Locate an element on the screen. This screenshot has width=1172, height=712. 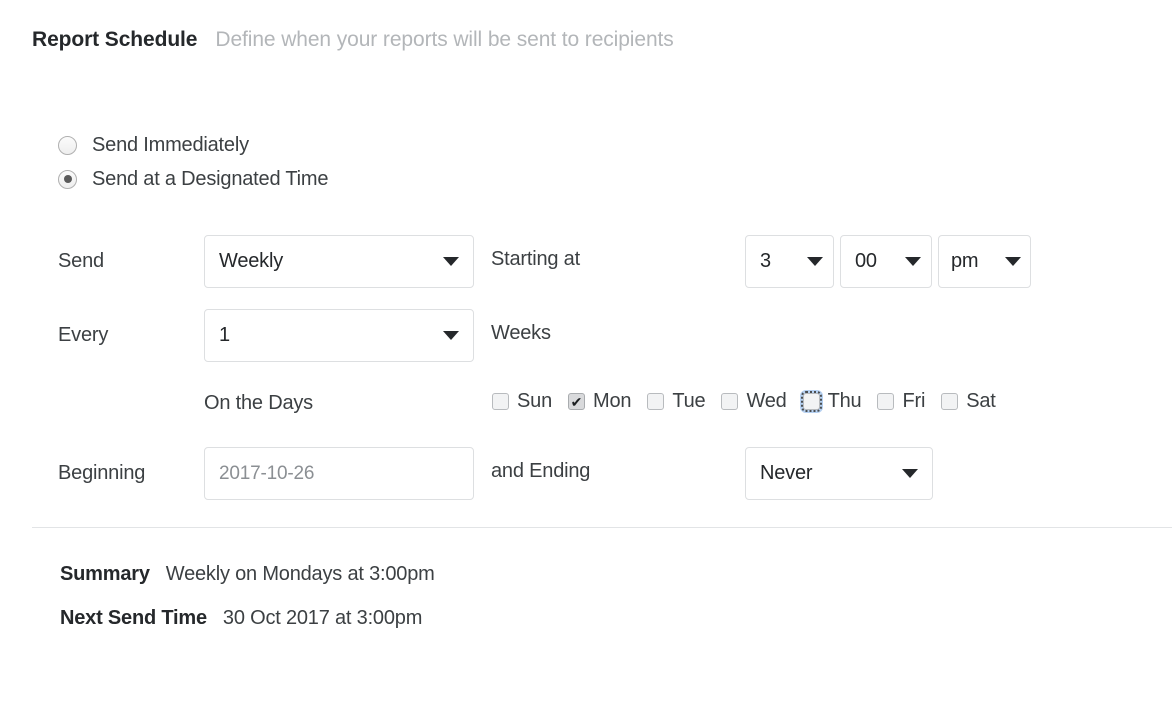
and-ending-label: and Ending is located at coordinates (541, 471).